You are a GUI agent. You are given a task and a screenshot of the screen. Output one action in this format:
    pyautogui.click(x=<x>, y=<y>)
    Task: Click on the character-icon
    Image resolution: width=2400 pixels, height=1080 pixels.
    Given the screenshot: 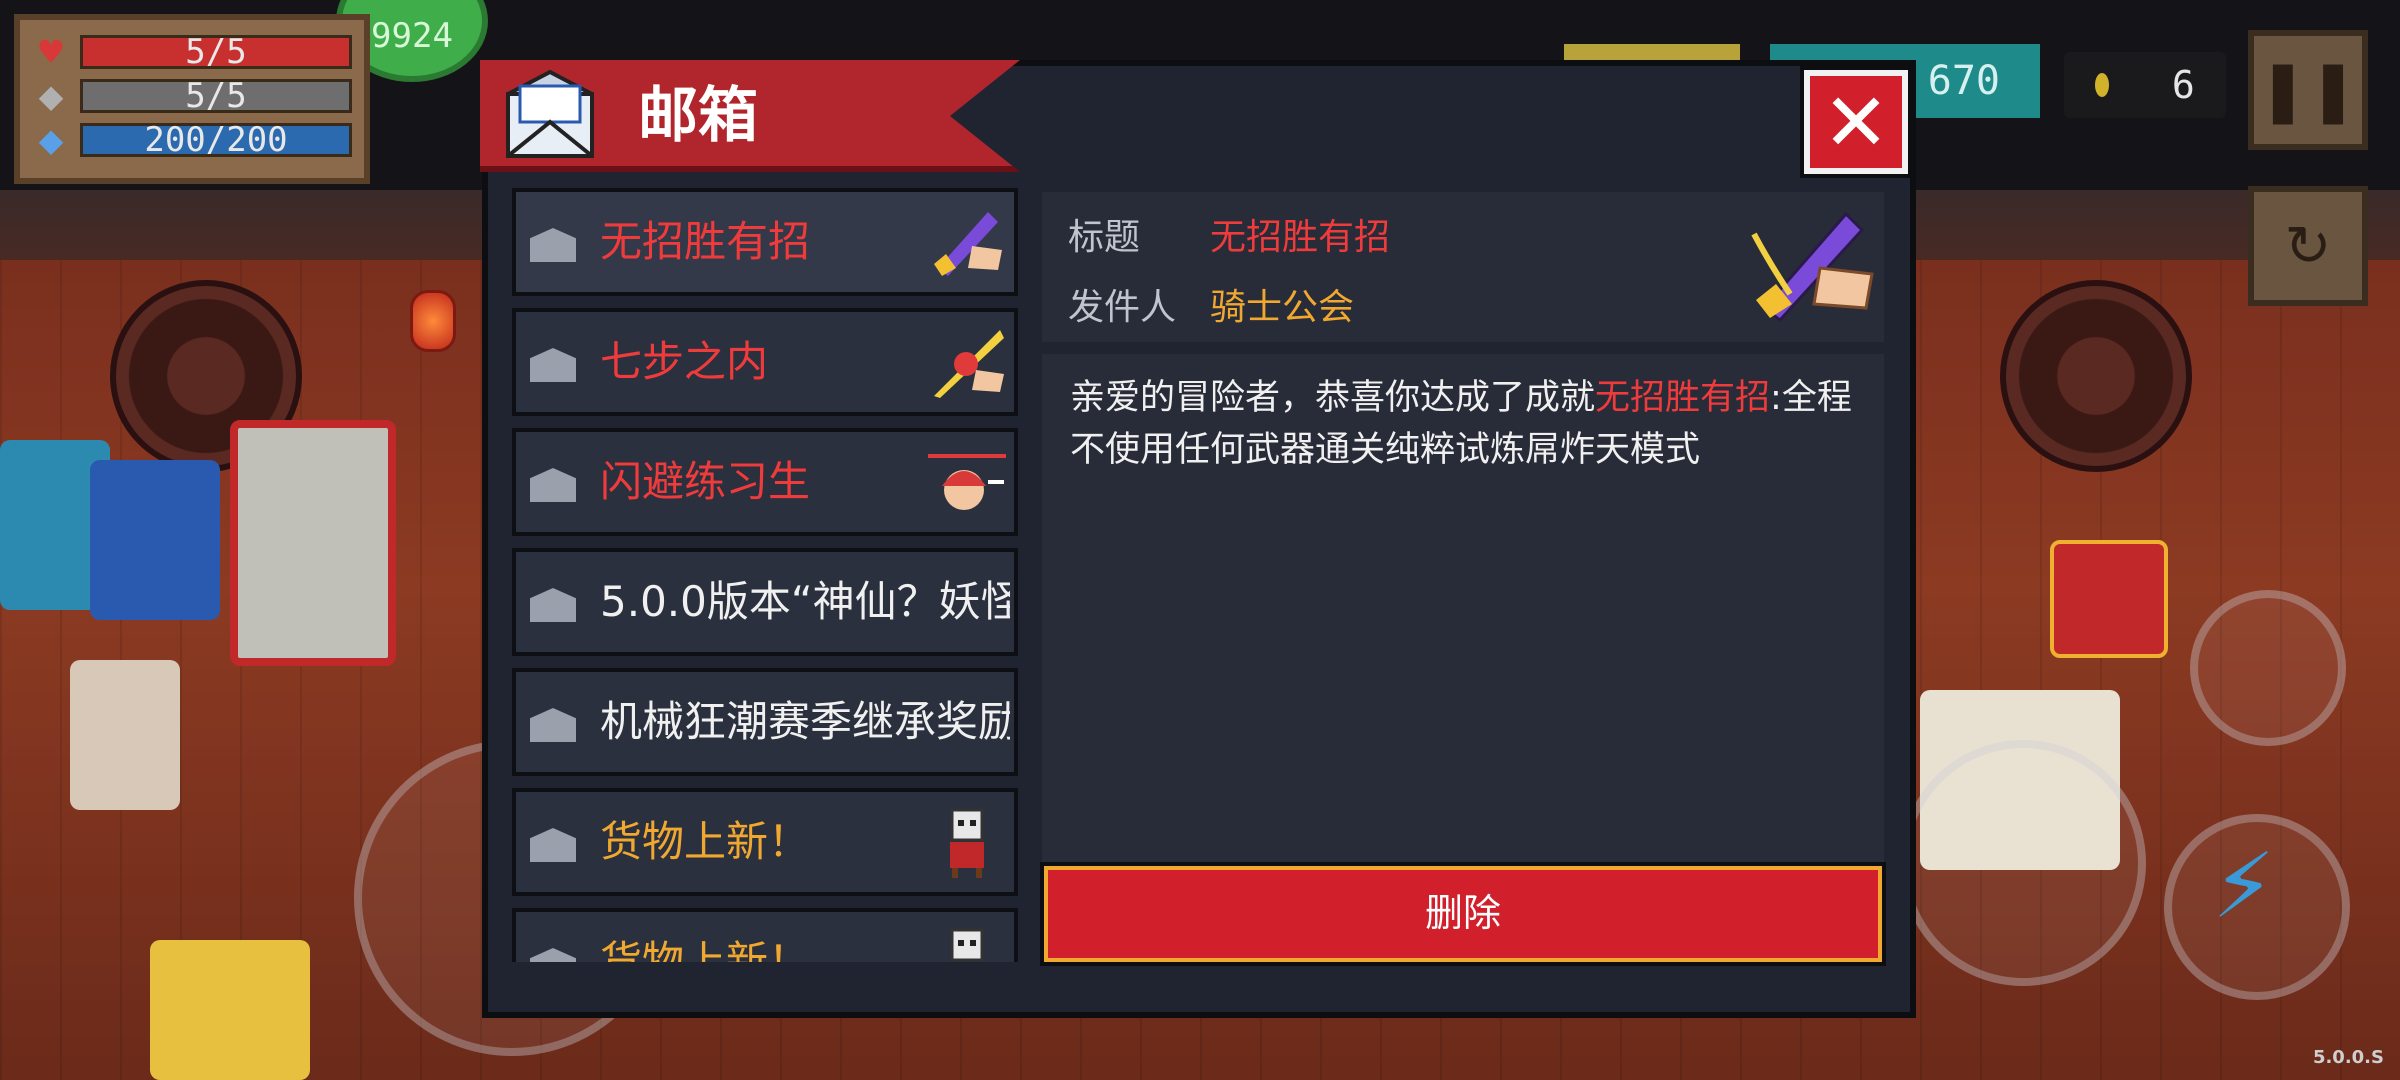 What is the action you would take?
    pyautogui.click(x=967, y=482)
    